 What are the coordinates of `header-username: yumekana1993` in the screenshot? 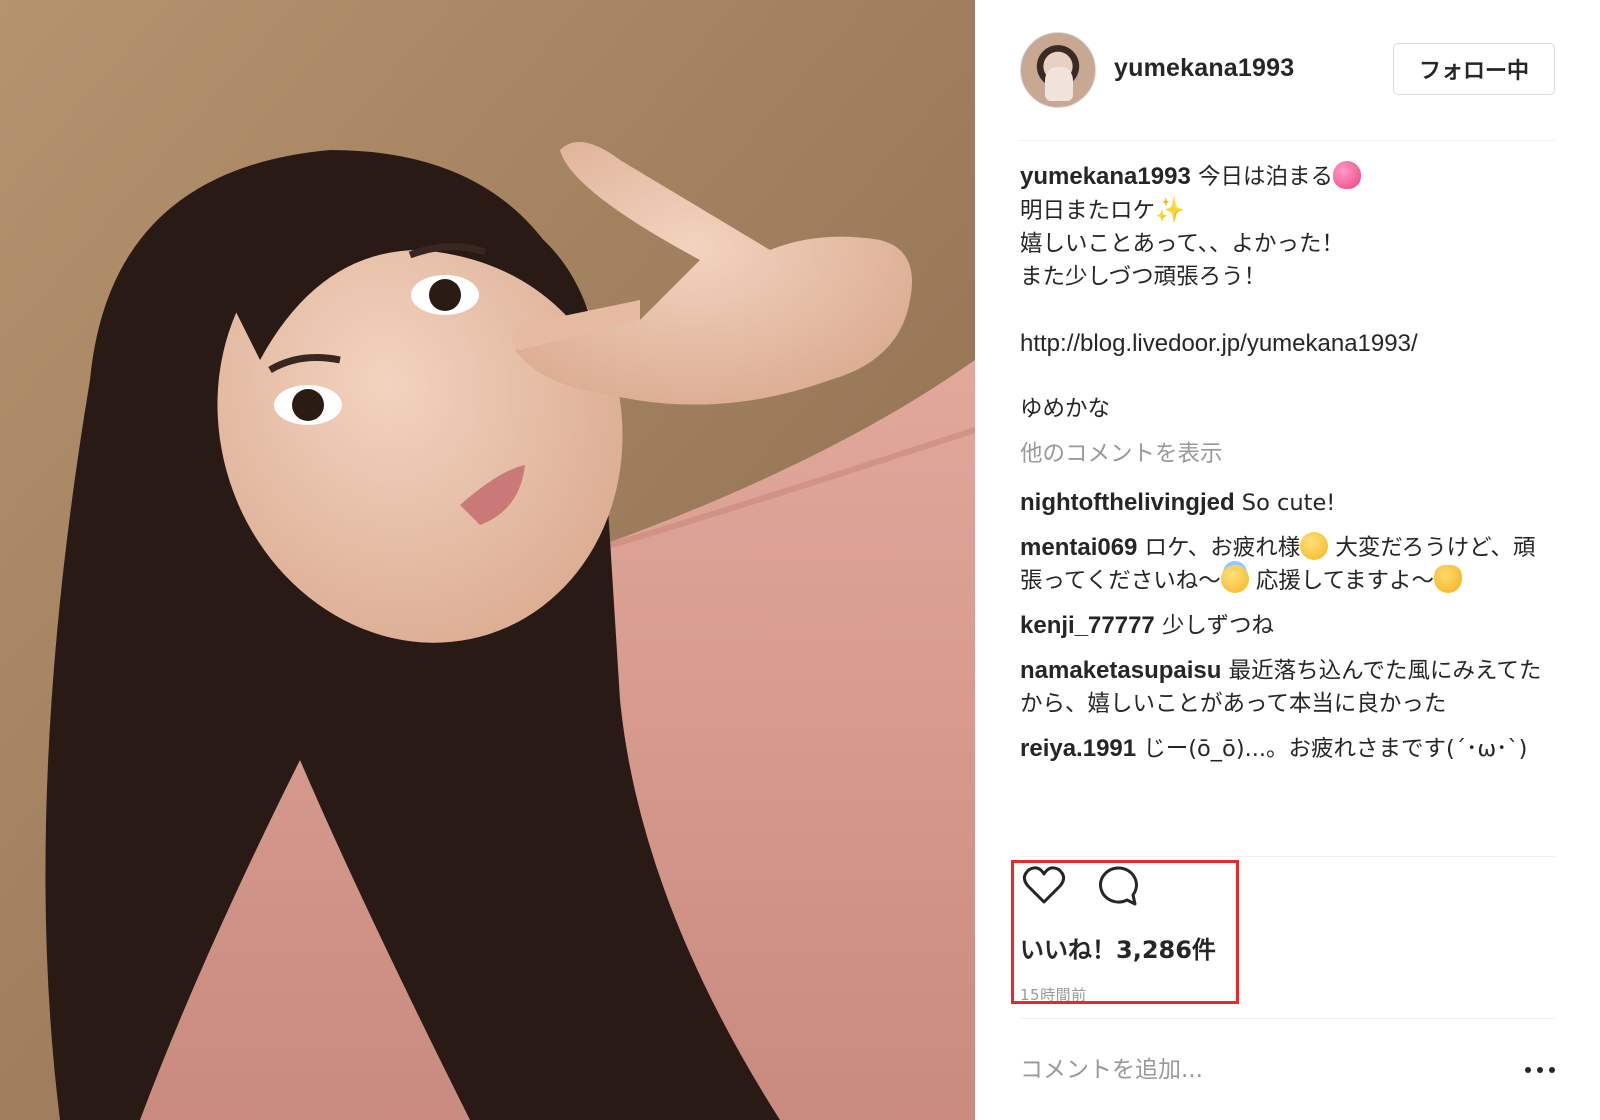 It's located at (1204, 68).